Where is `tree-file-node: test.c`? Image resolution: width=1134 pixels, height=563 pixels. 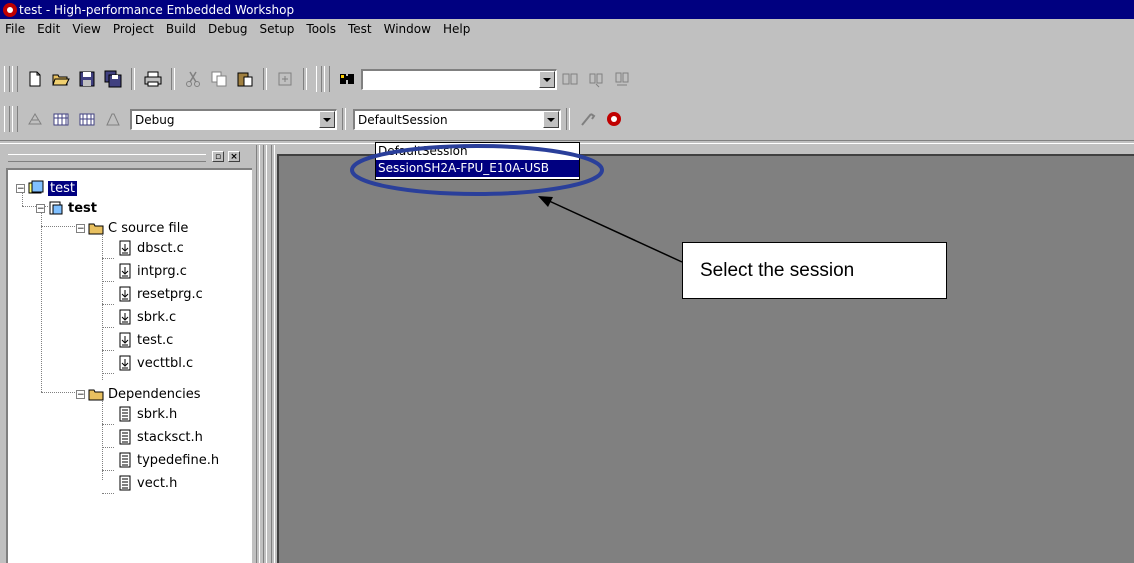 tree-file-node: test.c is located at coordinates (137, 340).